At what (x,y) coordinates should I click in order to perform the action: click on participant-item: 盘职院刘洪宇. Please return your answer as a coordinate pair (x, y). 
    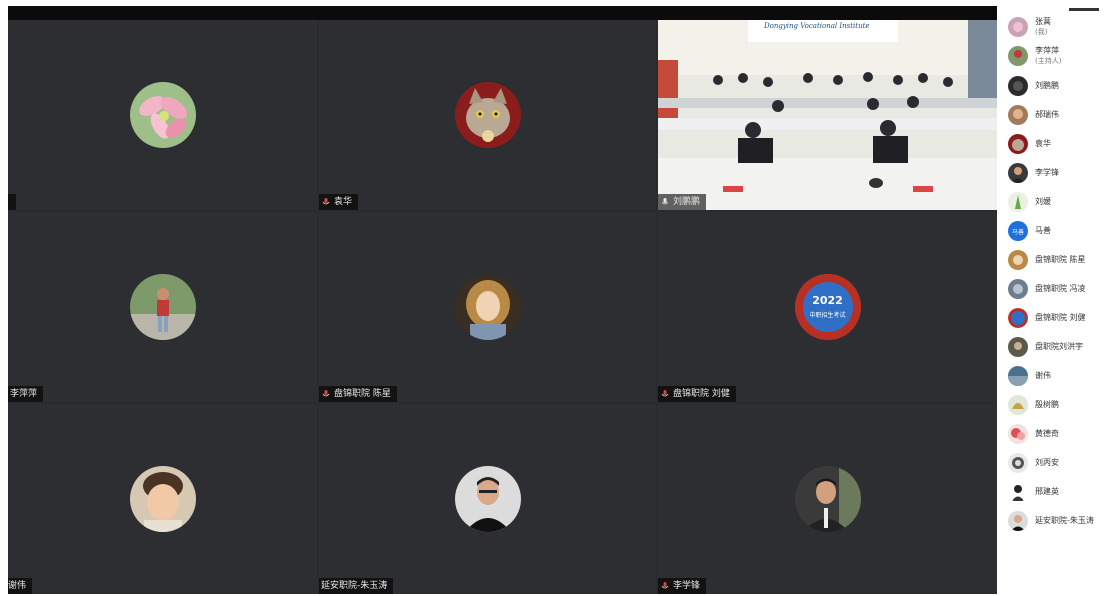
    Looking at the image, I should click on (1045, 347).